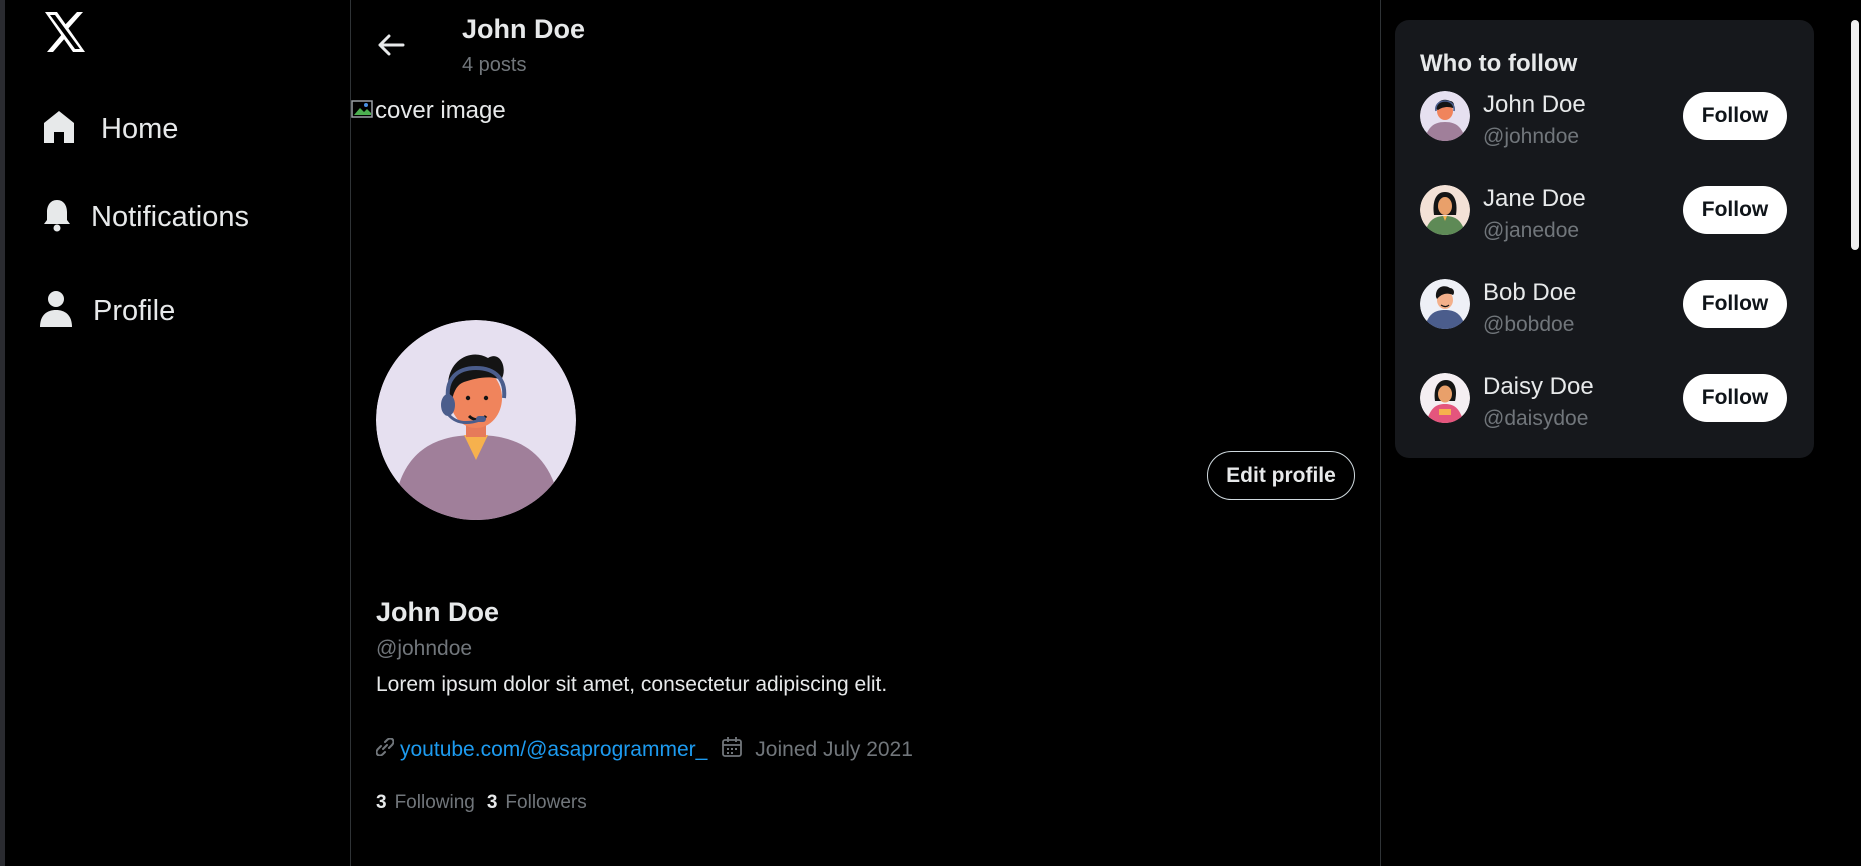 This screenshot has width=1861, height=866. I want to click on user-icon, so click(56, 311).